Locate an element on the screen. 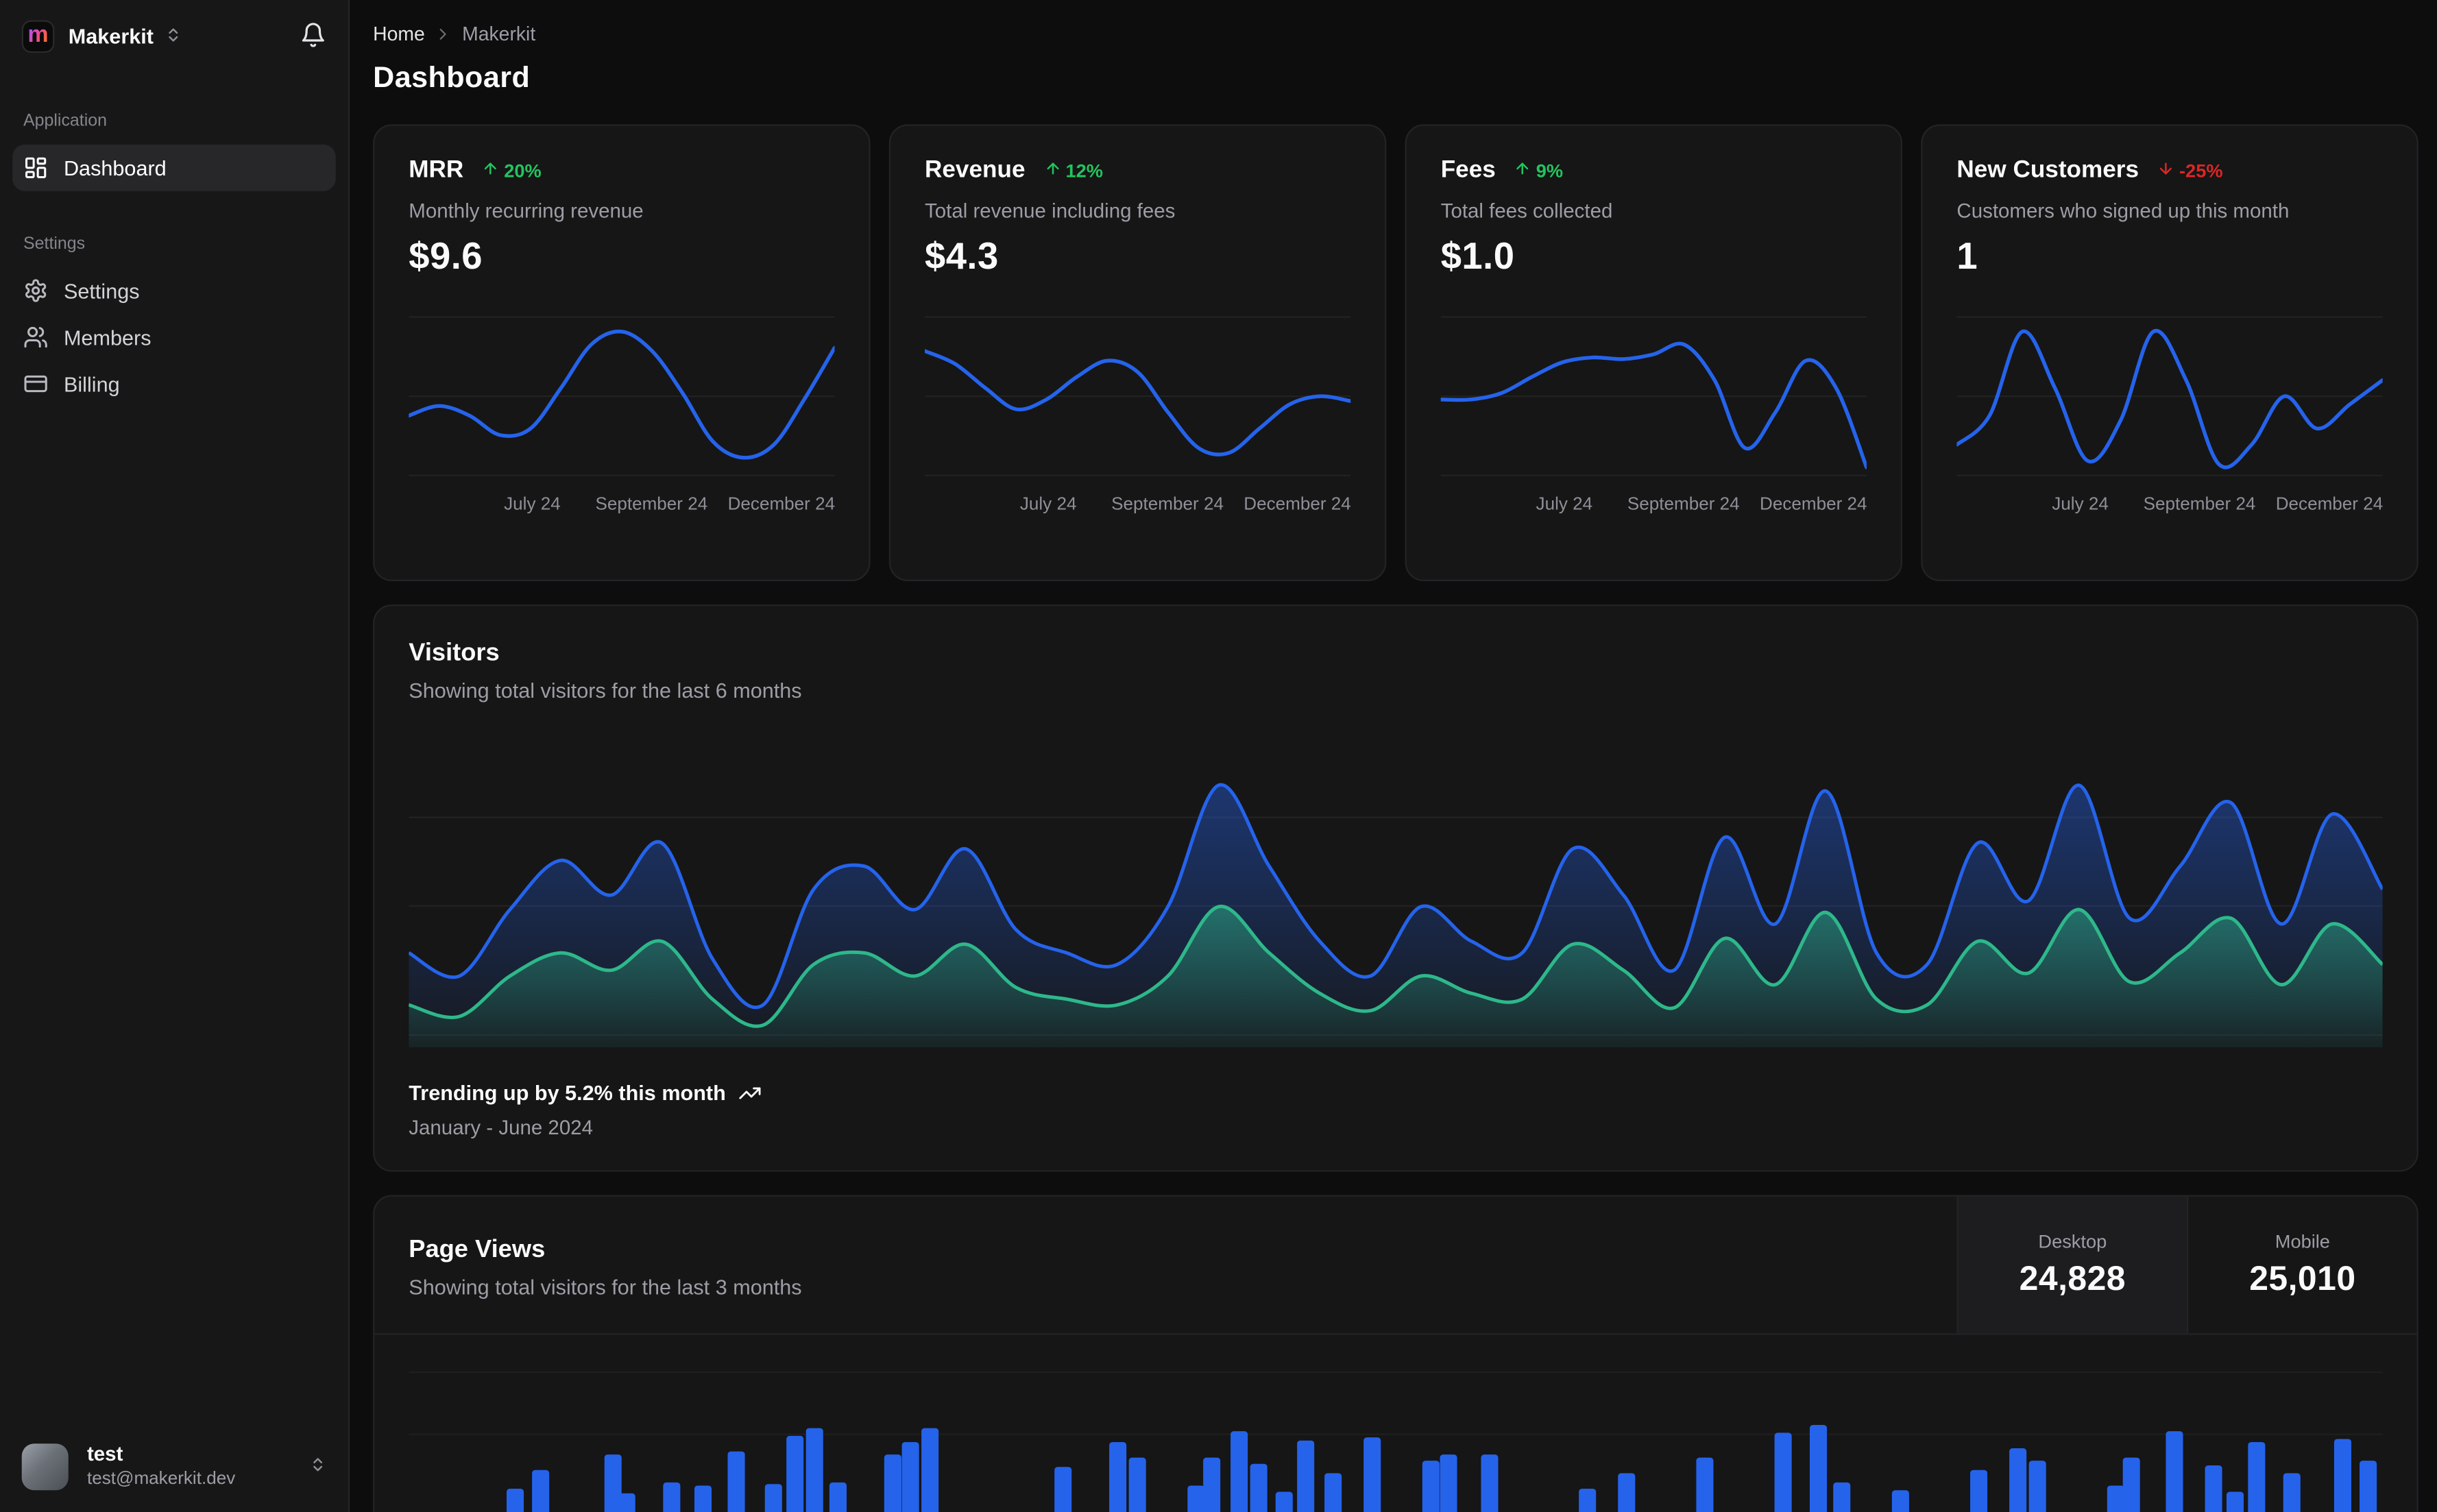 Image resolution: width=2437 pixels, height=1512 pixels. arrow-down-icon is located at coordinates (2165, 171).